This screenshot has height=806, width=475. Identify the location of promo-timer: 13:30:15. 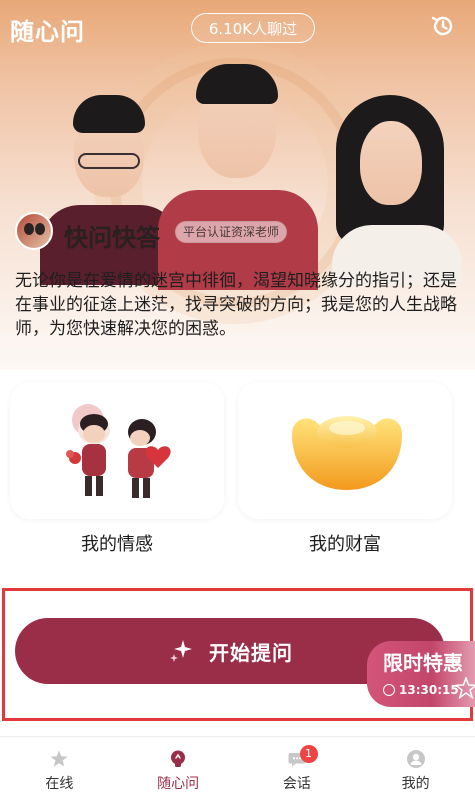
(421, 690).